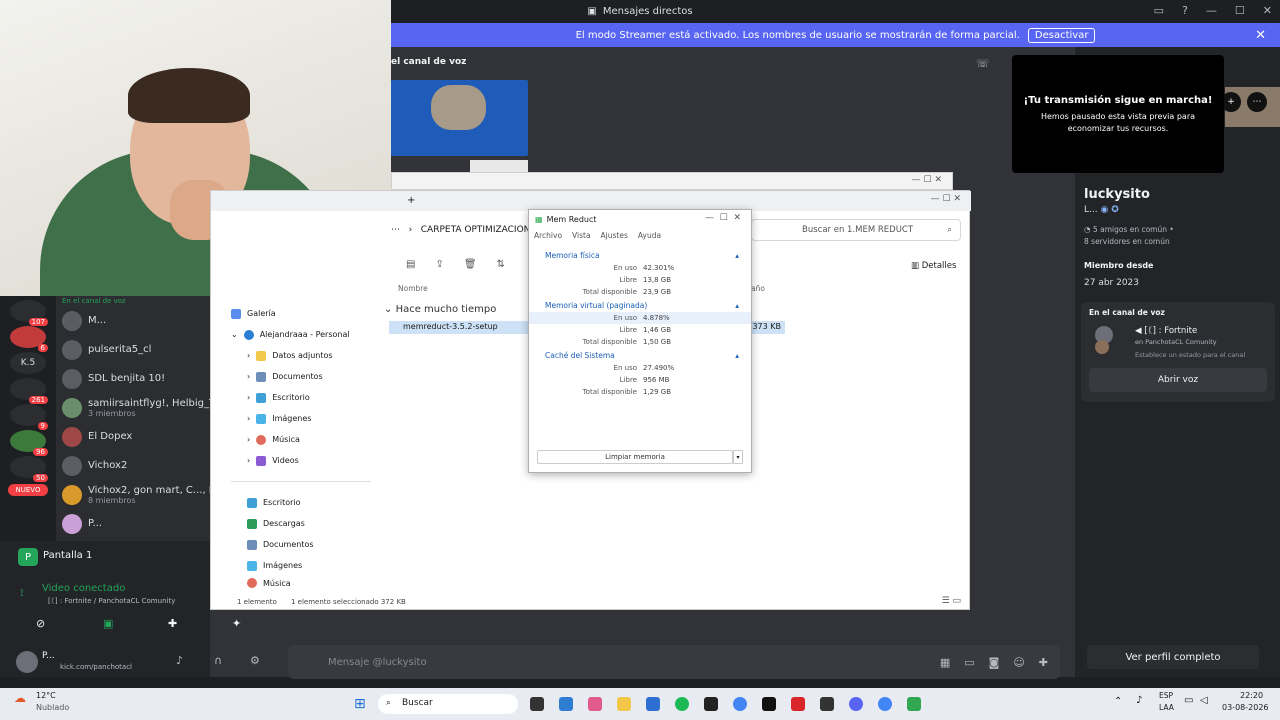  What do you see at coordinates (133, 407) in the screenshot?
I see `dm-item: samiirsaintflyg!, Helbig_Tl 3 miembros` at bounding box center [133, 407].